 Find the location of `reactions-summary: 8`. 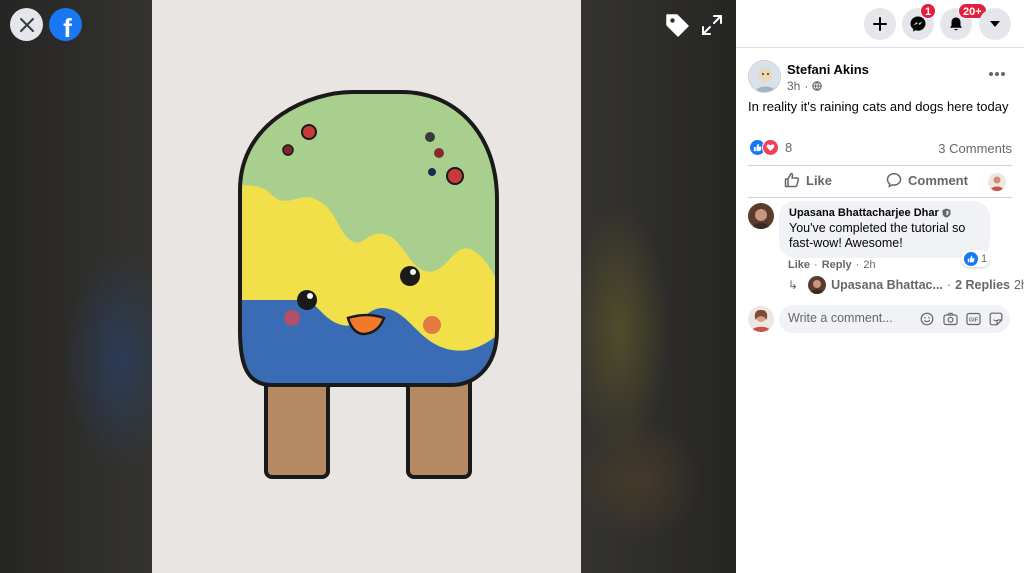

reactions-summary: 8 is located at coordinates (770, 147).